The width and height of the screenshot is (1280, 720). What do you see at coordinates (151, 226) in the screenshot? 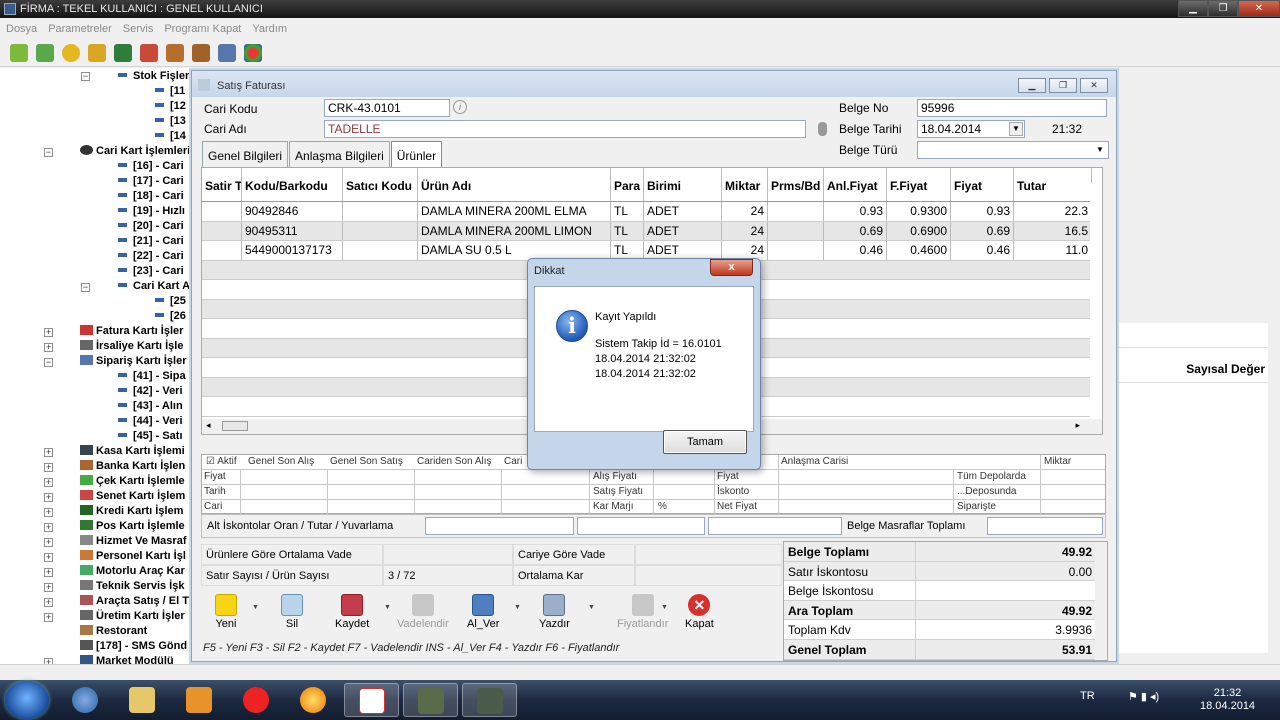
I see `tree-leaf: [20] - Cari` at bounding box center [151, 226].